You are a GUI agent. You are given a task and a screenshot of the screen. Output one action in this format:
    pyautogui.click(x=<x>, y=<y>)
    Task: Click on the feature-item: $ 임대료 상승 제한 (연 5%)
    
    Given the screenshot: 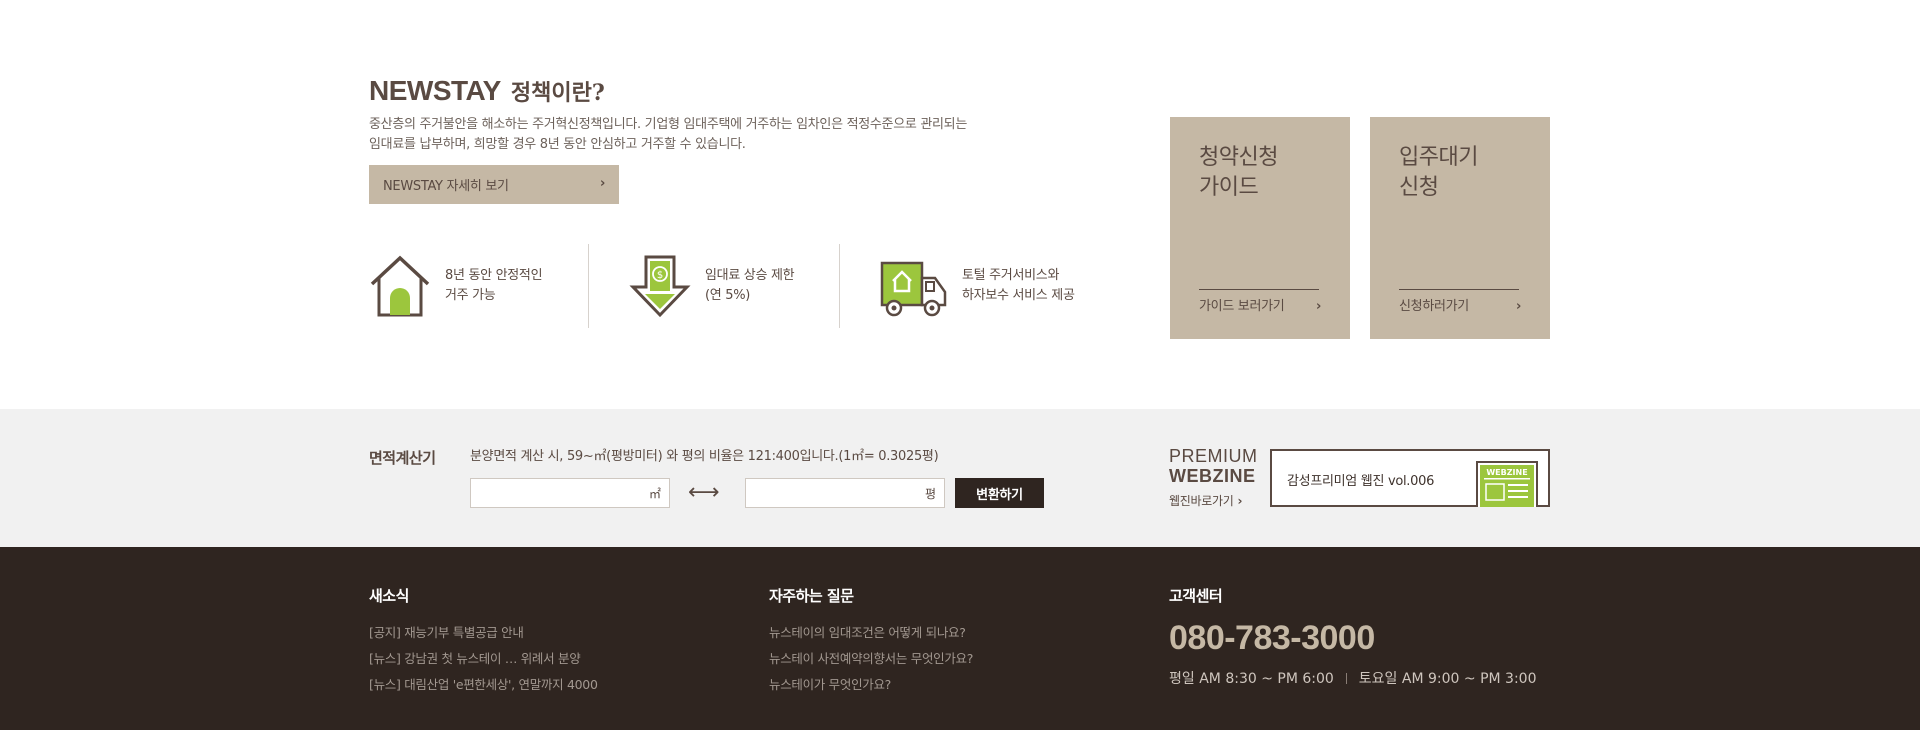 What is the action you would take?
    pyautogui.click(x=714, y=286)
    